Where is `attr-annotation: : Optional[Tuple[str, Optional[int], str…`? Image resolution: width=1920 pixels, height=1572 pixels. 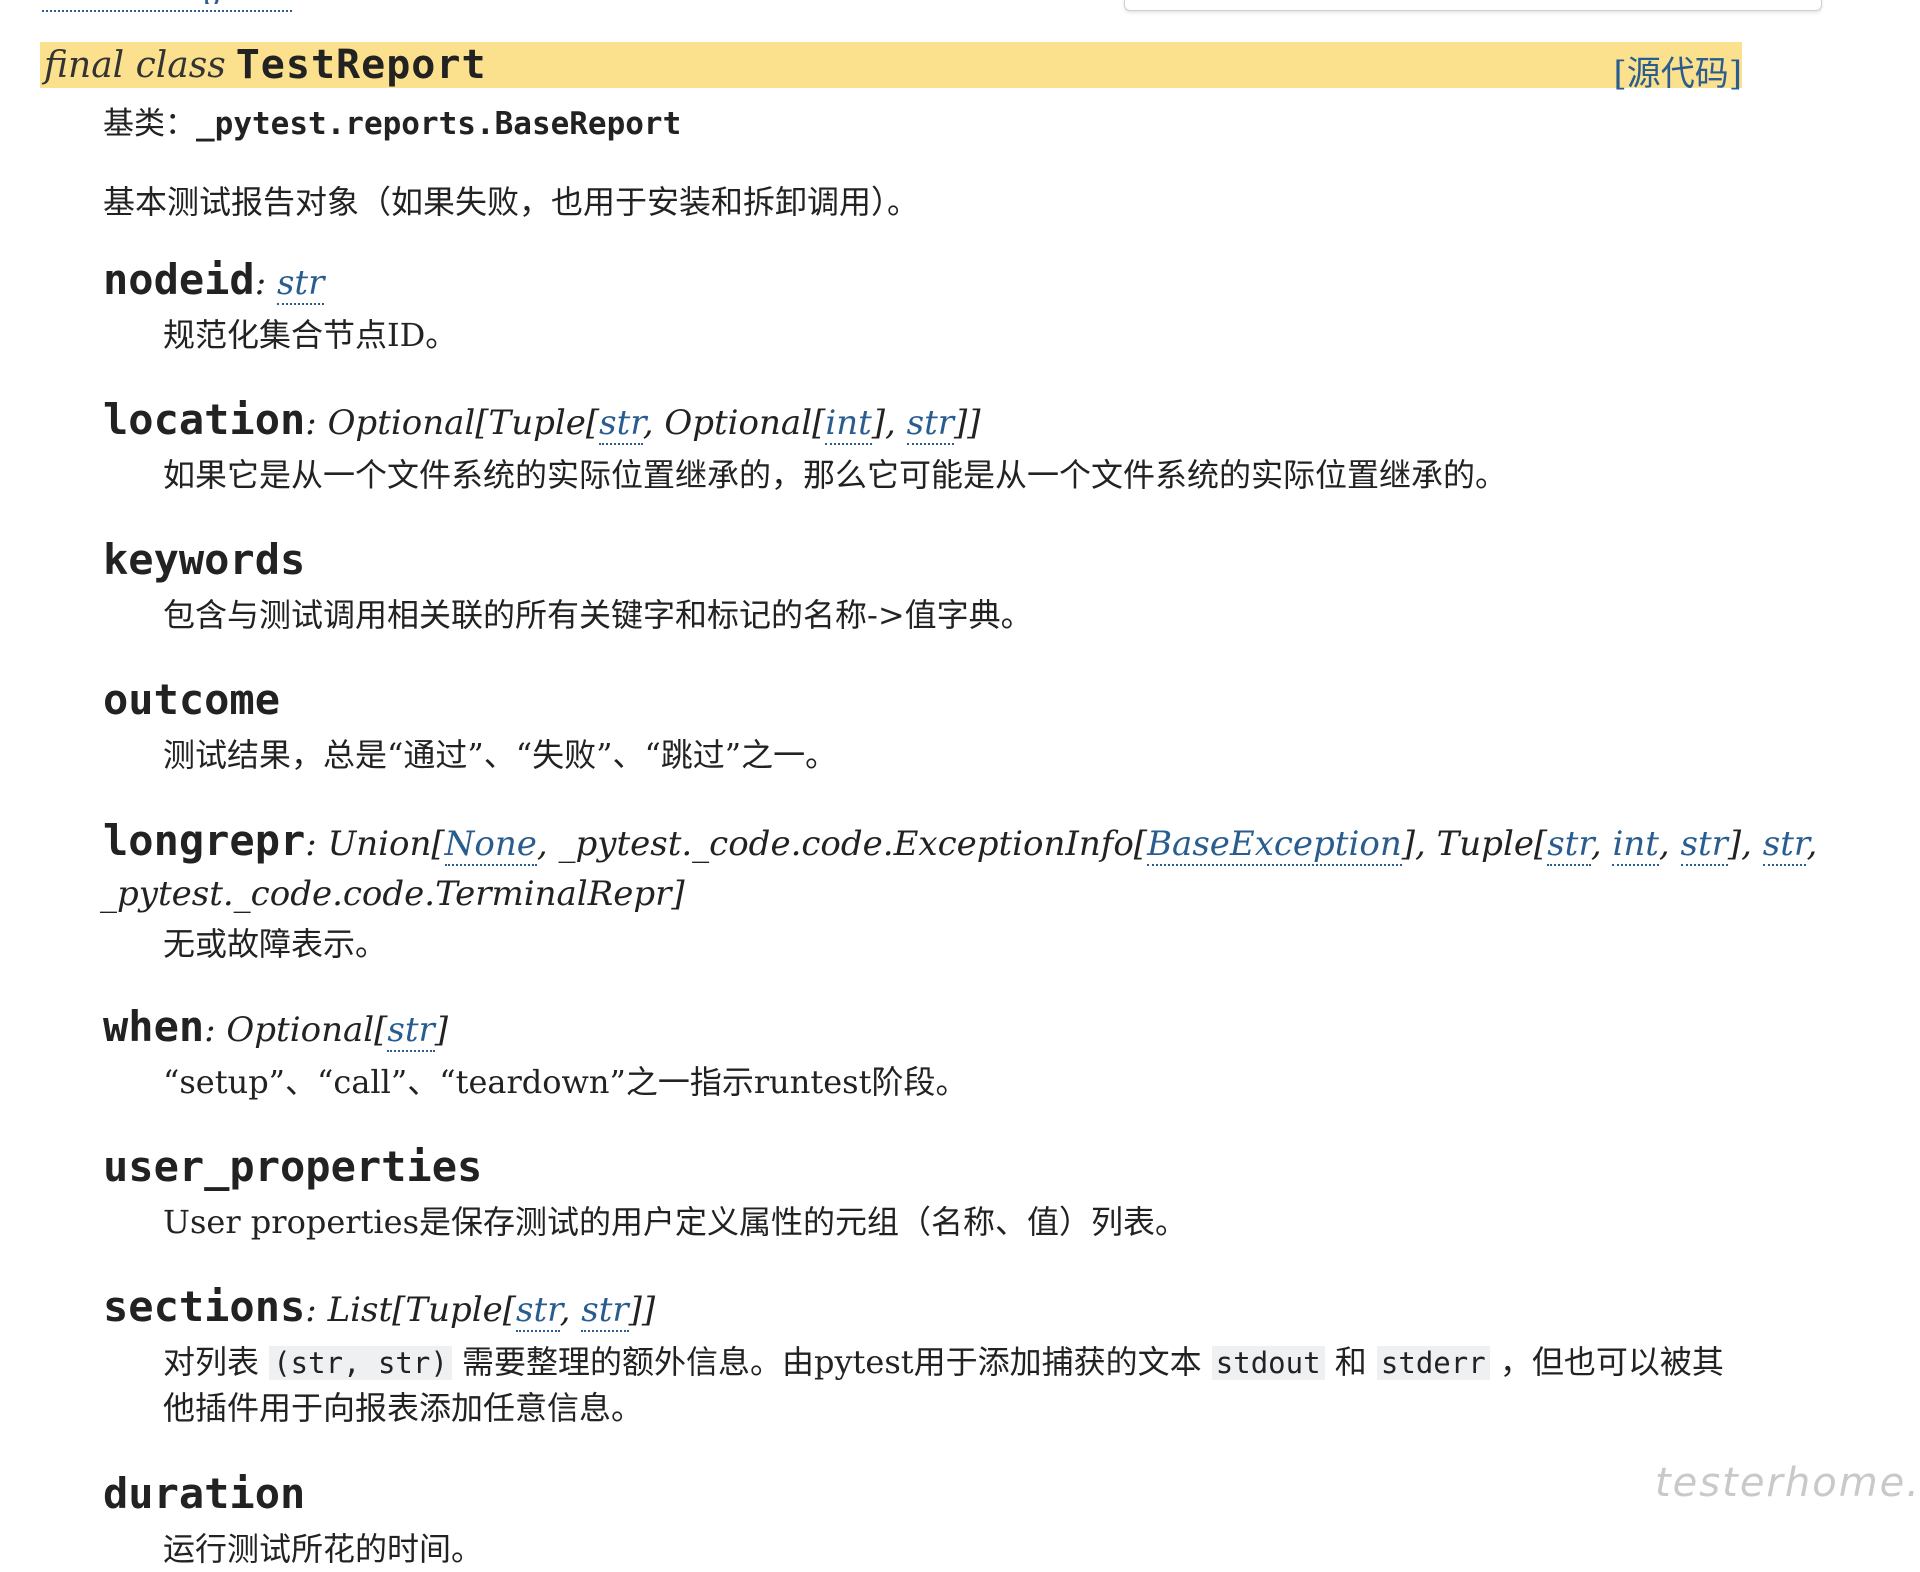
attr-annotation: : Optional[Tuple[str, Optional[int], str… is located at coordinates (643, 424).